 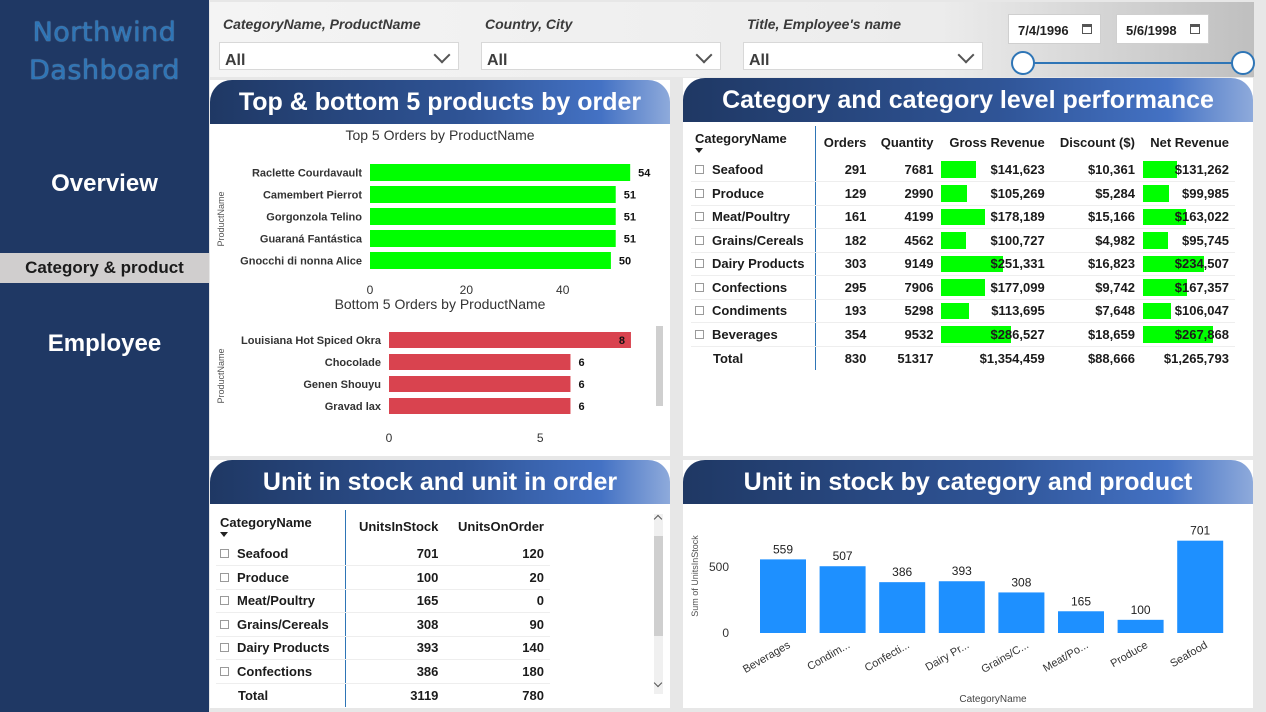 I want to click on column-header-unitsinstock: UnitsInStock, so click(x=394, y=526).